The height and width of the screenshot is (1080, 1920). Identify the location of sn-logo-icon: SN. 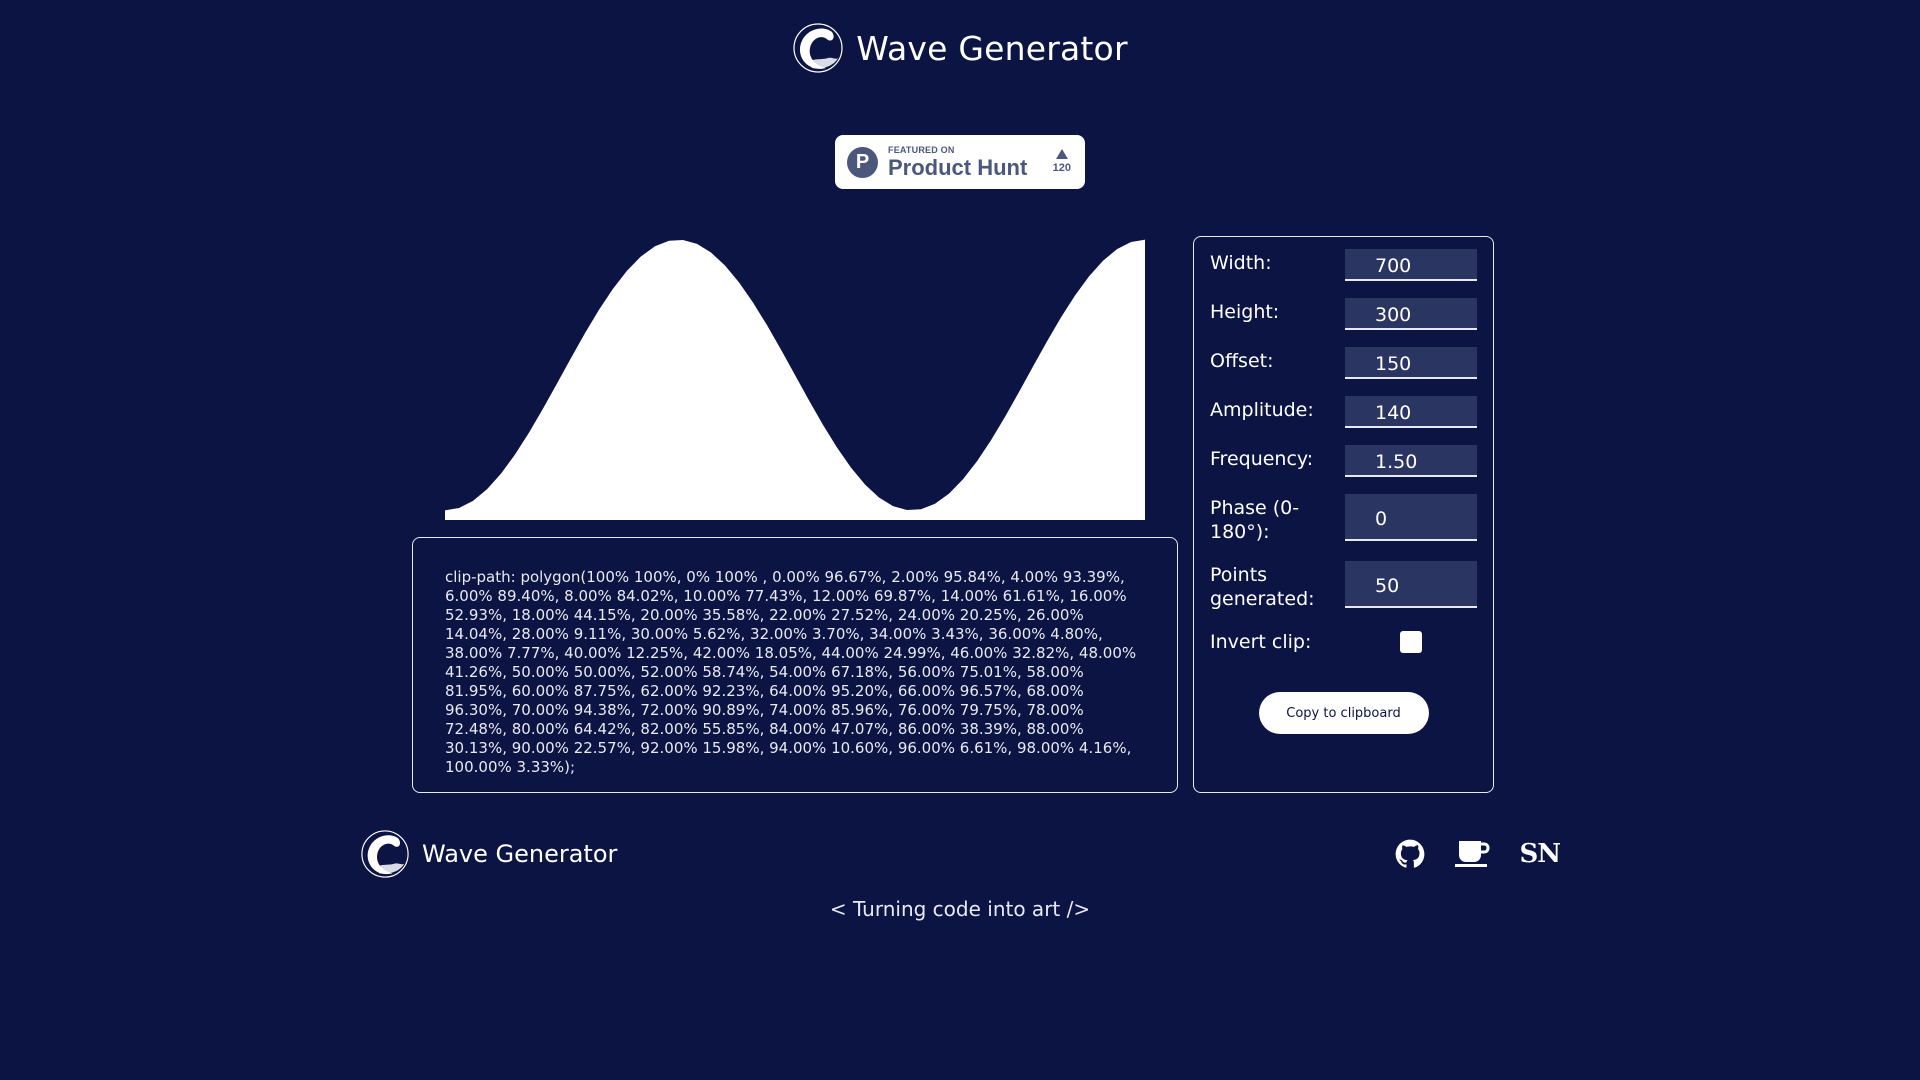
(1540, 854).